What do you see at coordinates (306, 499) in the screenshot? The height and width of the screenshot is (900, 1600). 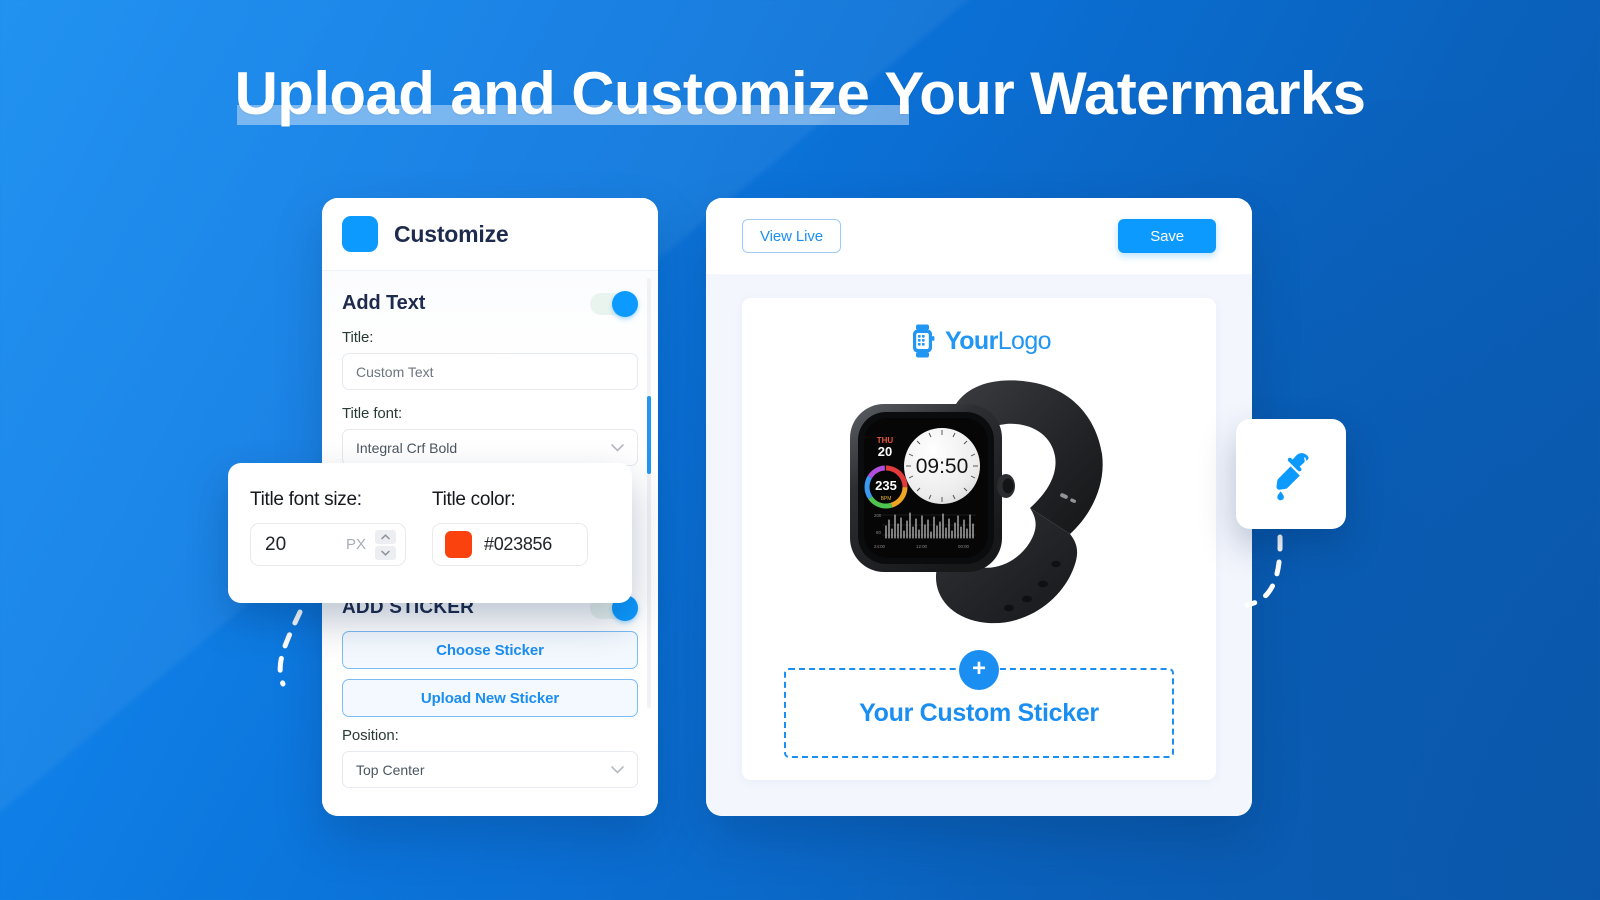 I see `font-size-label: Title font size:` at bounding box center [306, 499].